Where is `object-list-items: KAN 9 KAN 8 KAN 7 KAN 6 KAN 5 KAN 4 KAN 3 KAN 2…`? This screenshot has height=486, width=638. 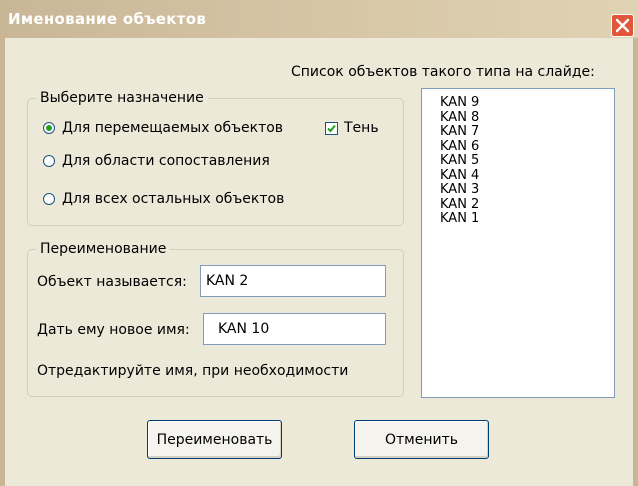 object-list-items: KAN 9 KAN 8 KAN 7 KAN 6 KAN 5 KAN 4 KAN 3 KAN 2… is located at coordinates (527, 161).